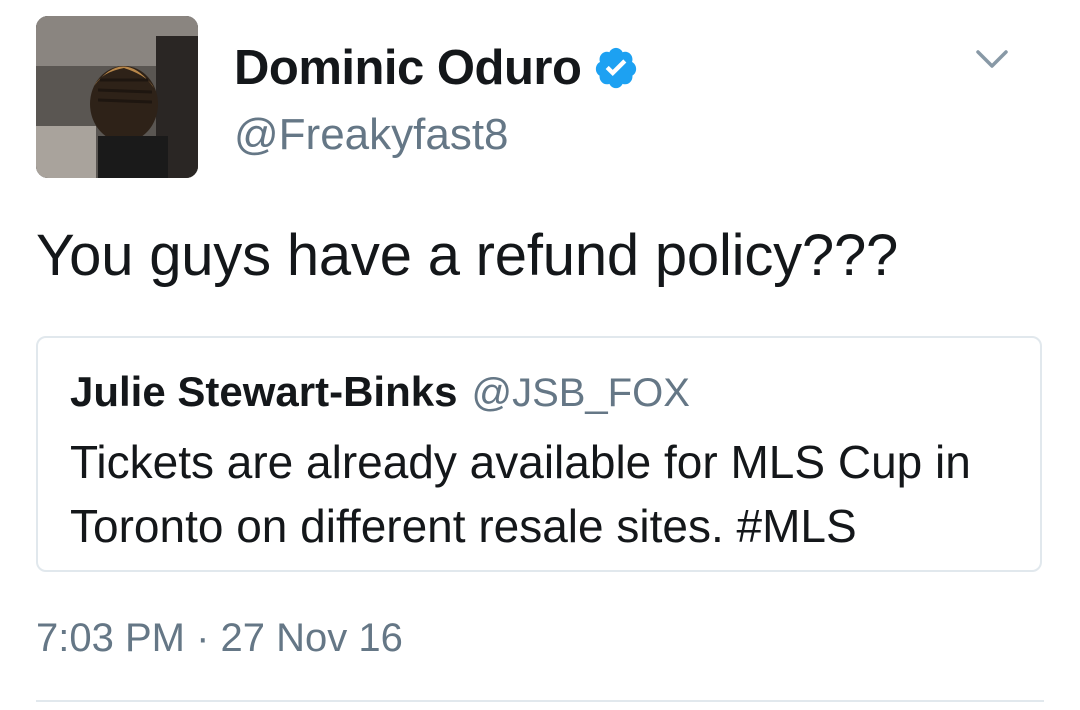  I want to click on quoted-tweet-header: Julie Stewart-Binks @JSB_FOX, so click(380, 392).